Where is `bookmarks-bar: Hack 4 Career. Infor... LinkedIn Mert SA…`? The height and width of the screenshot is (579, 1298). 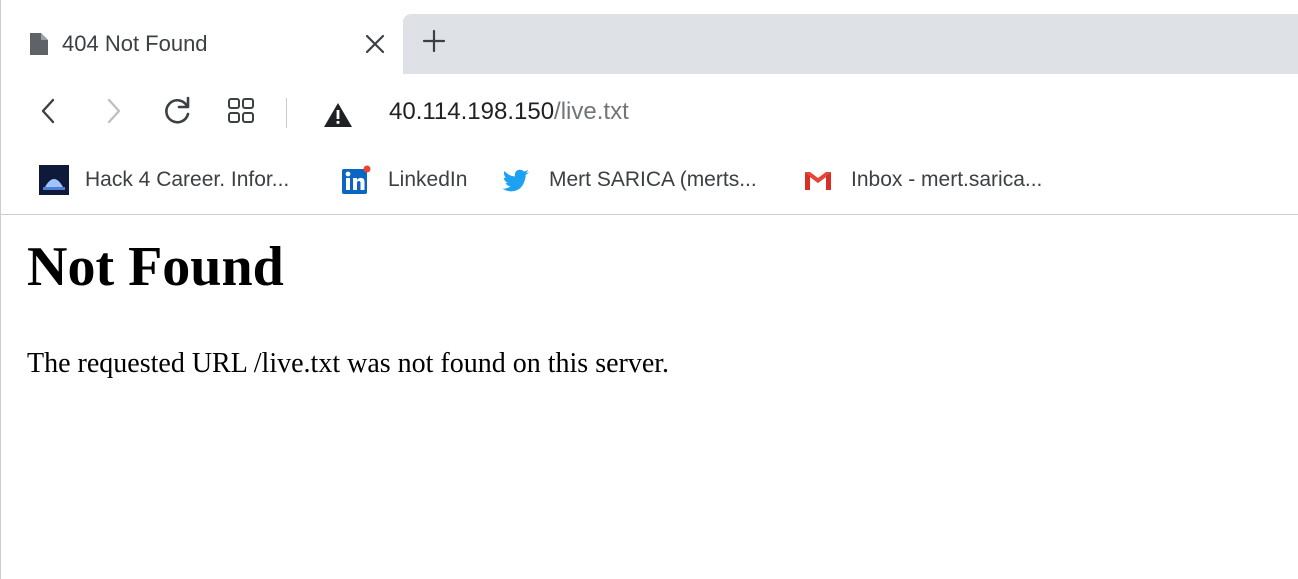
bookmarks-bar: Hack 4 Career. Infor... LinkedIn Mert SA… is located at coordinates (649, 185).